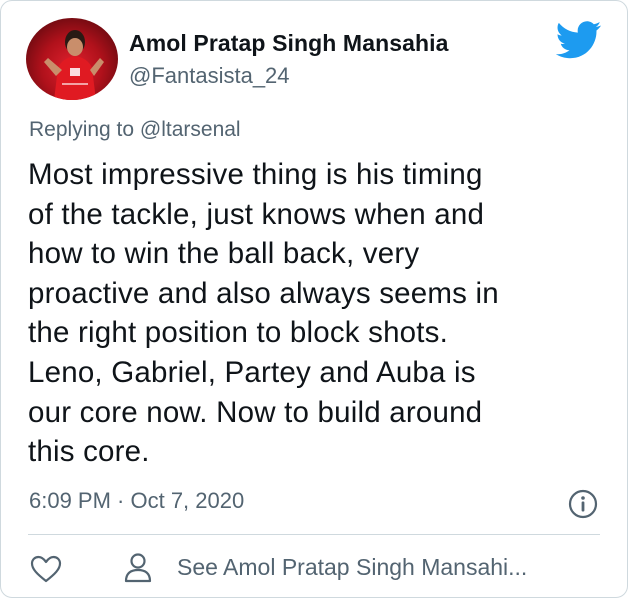 This screenshot has height=600, width=630. What do you see at coordinates (583, 504) in the screenshot?
I see `info-icon` at bounding box center [583, 504].